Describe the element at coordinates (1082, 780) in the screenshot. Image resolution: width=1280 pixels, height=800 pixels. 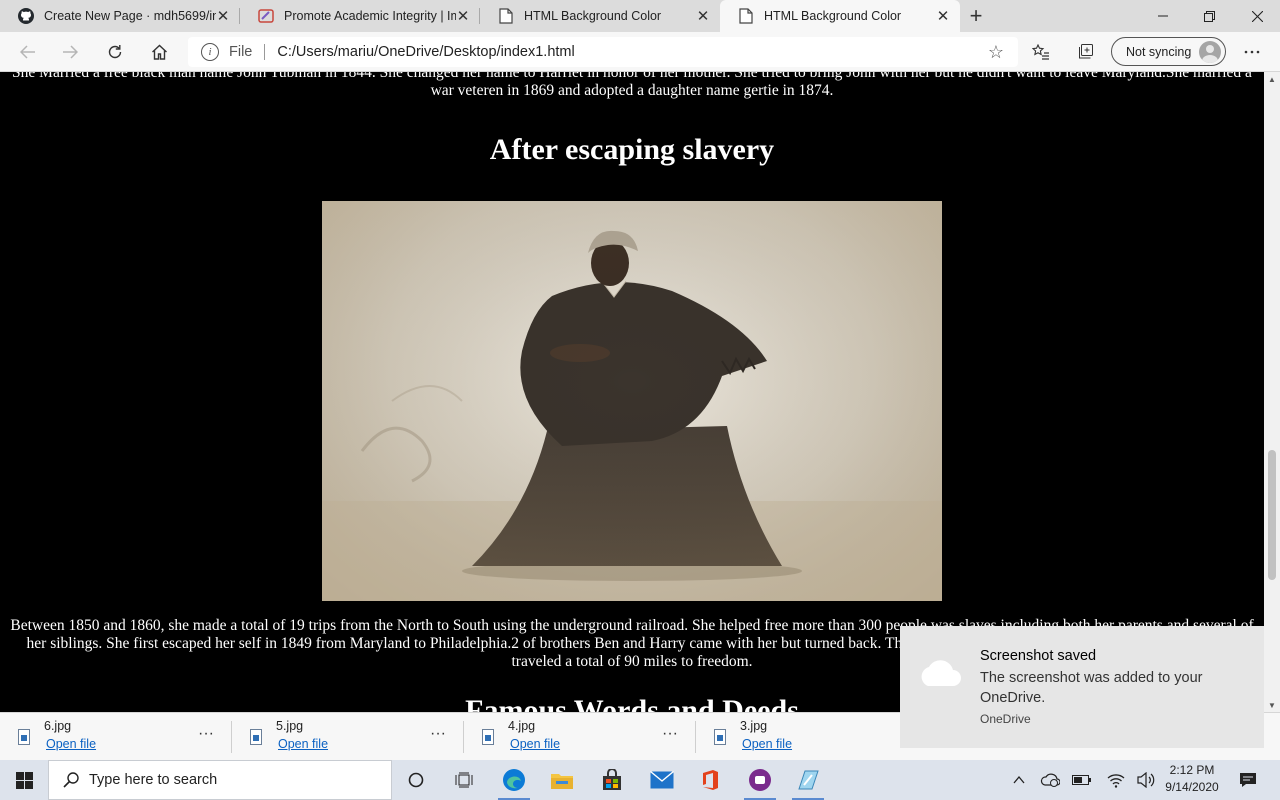
I see `battery-icon` at that location.